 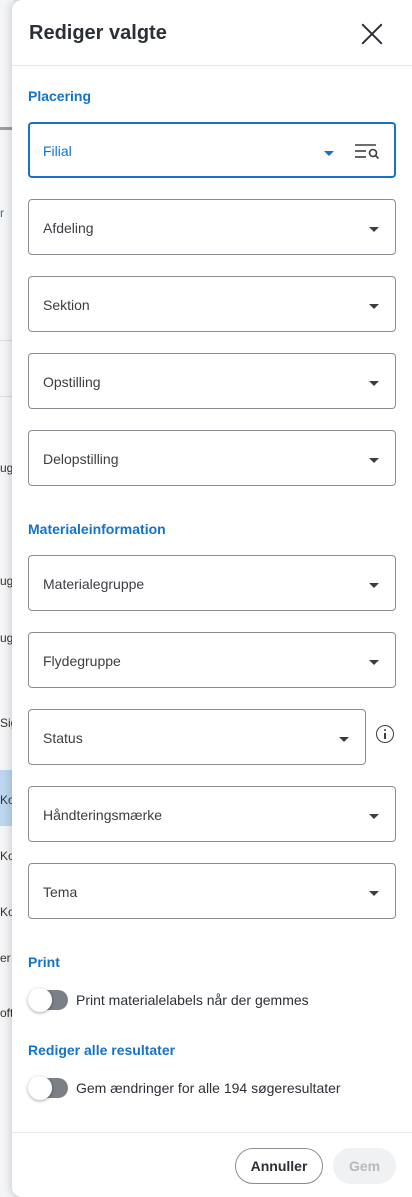 I want to click on tema-select: Tema, so click(x=212, y=891).